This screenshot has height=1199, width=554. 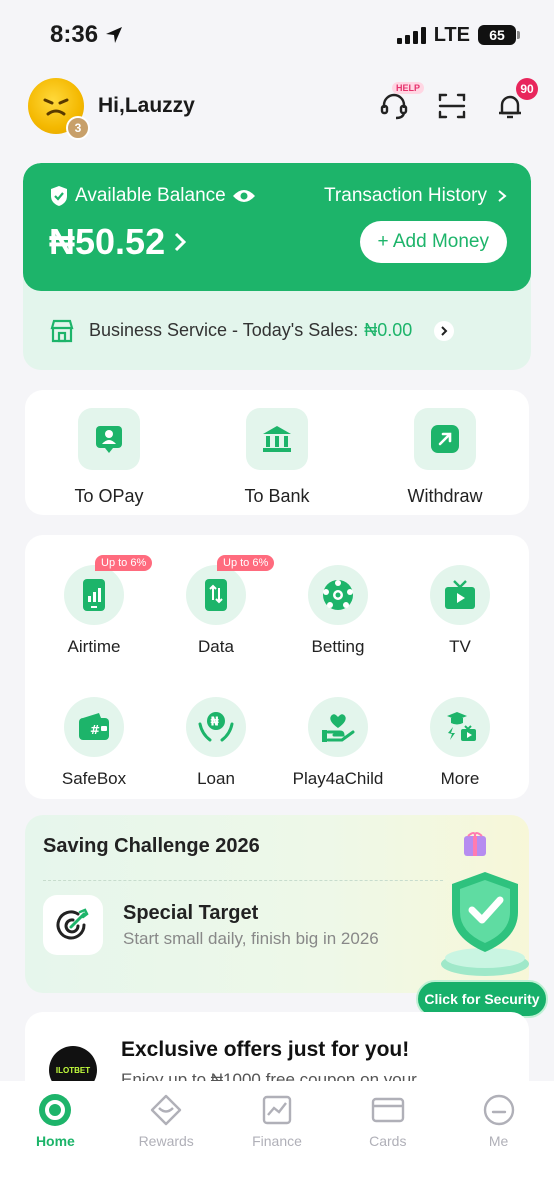 I want to click on more-apps-icon, so click(x=460, y=727).